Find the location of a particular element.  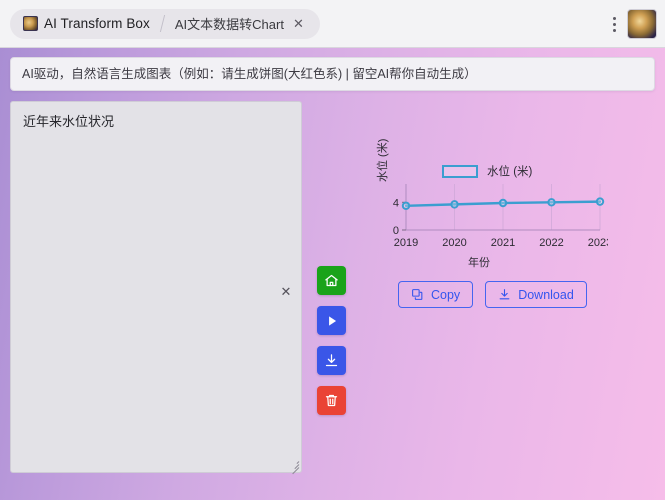

tab-title-primary: AI Transform Box is located at coordinates (97, 23).